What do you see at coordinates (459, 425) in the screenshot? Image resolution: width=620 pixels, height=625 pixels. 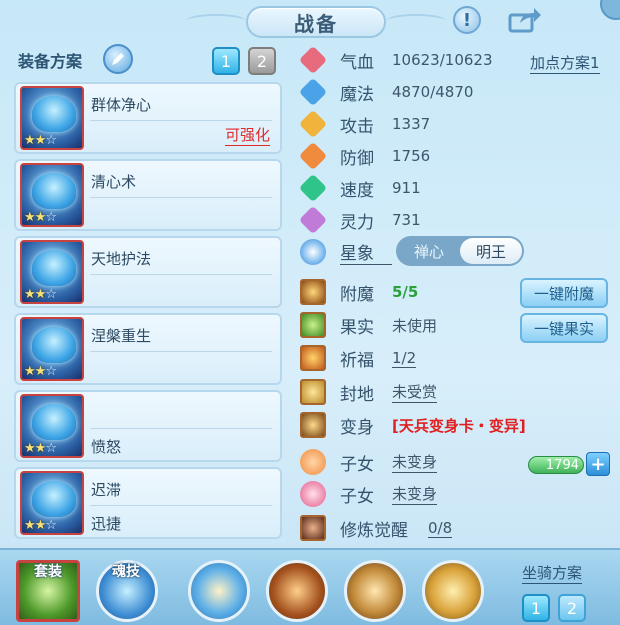 I see `transform-card-link: [天兵变身卡・变异]` at bounding box center [459, 425].